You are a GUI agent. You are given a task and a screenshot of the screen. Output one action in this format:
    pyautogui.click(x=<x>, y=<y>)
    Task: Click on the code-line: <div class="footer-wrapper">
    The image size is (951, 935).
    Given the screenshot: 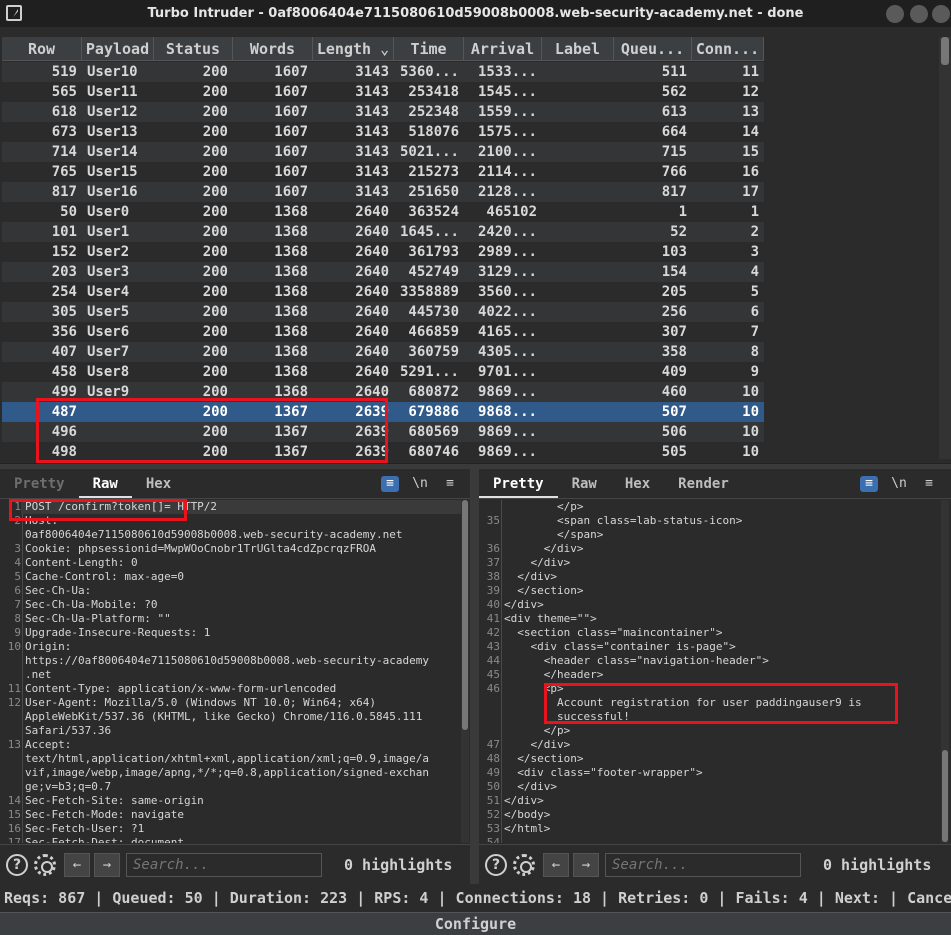 What is the action you would take?
    pyautogui.click(x=603, y=772)
    